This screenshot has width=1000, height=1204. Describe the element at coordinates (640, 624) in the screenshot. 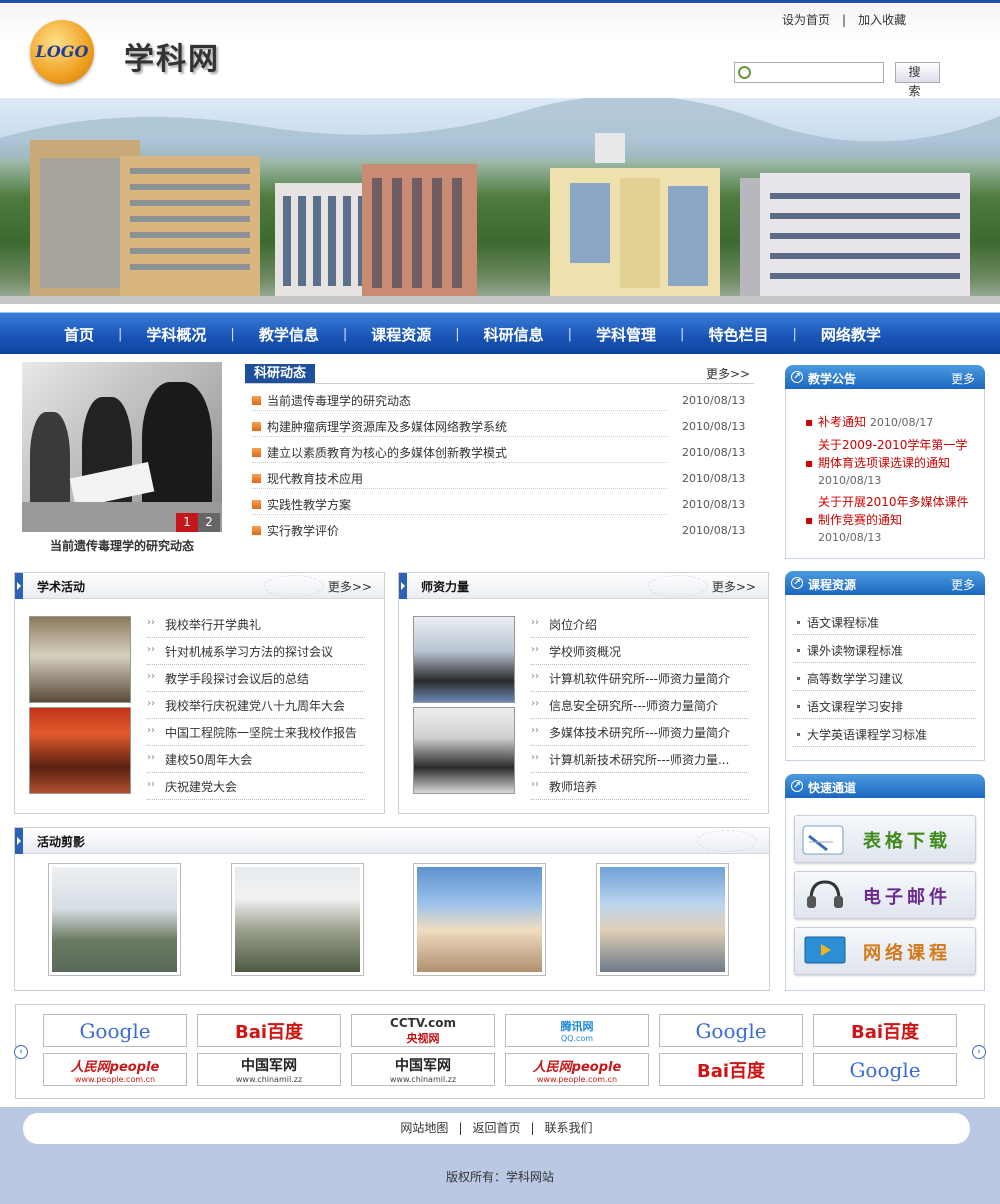

I see `faculty-list-item: ›› 岗位介绍` at that location.